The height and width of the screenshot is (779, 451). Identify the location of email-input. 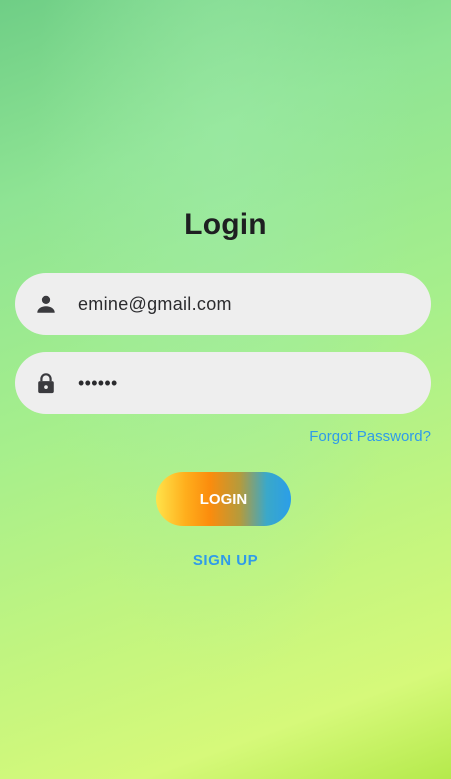
(238, 304).